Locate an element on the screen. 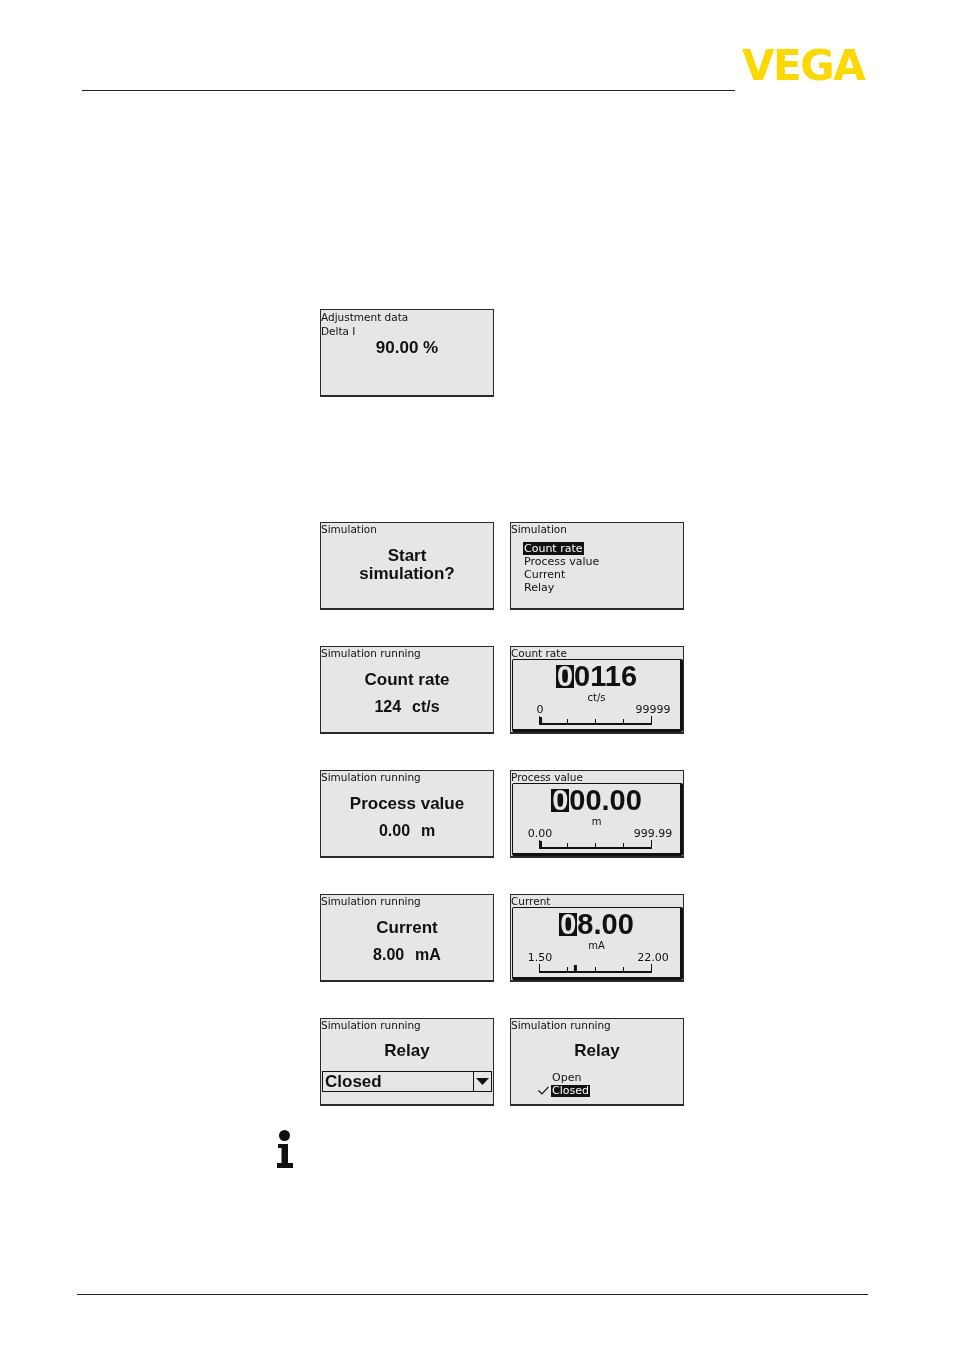  menu-item: Count rate is located at coordinates (553, 548).